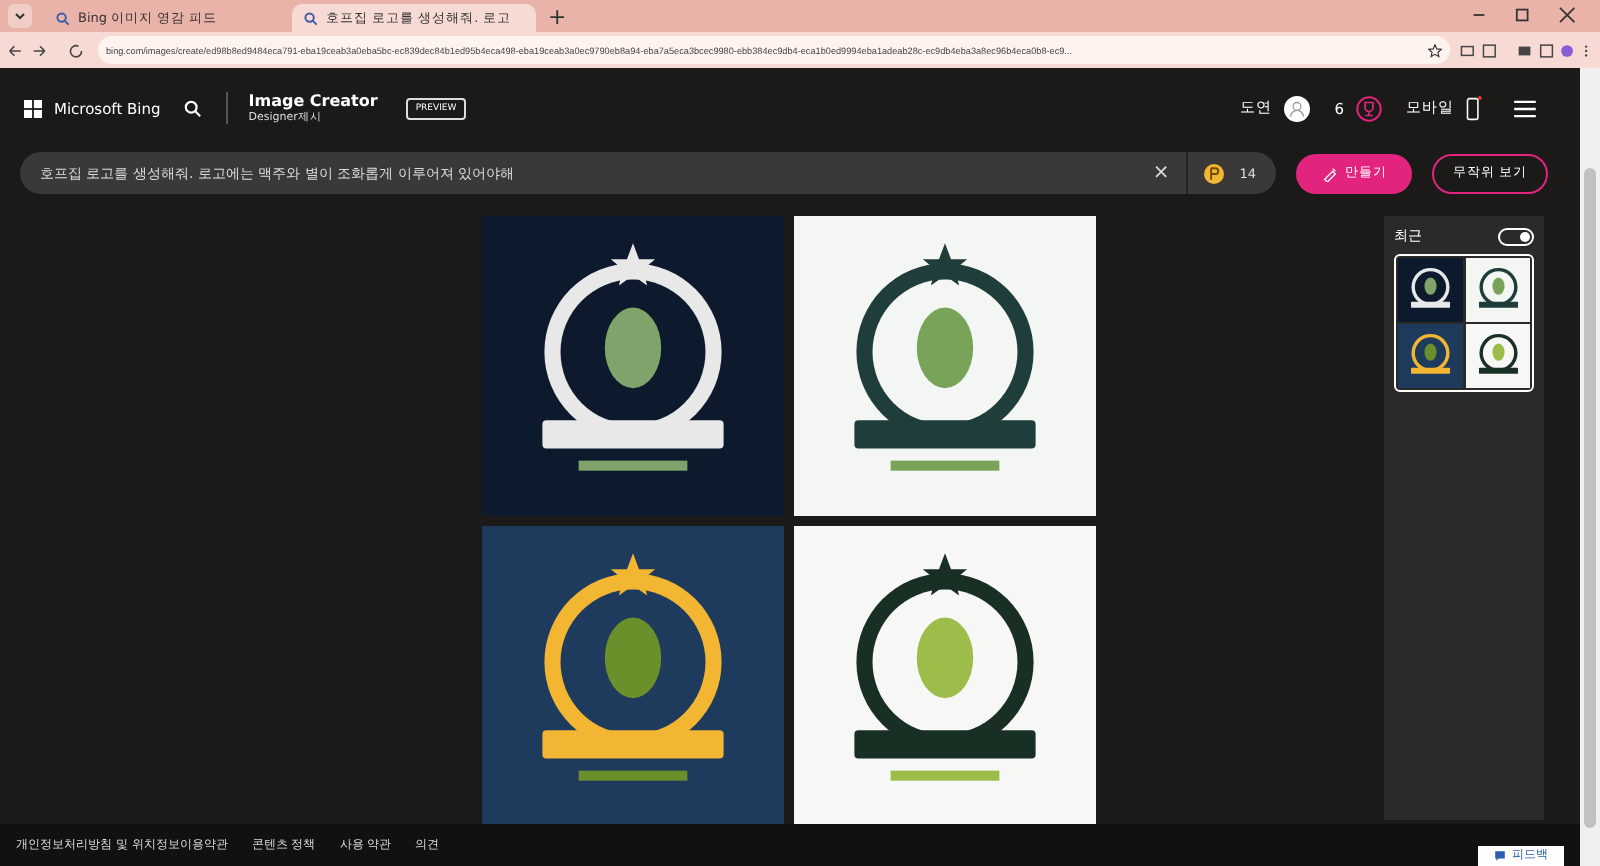 The height and width of the screenshot is (866, 1600). I want to click on navigation-icon, so click(48, 50).